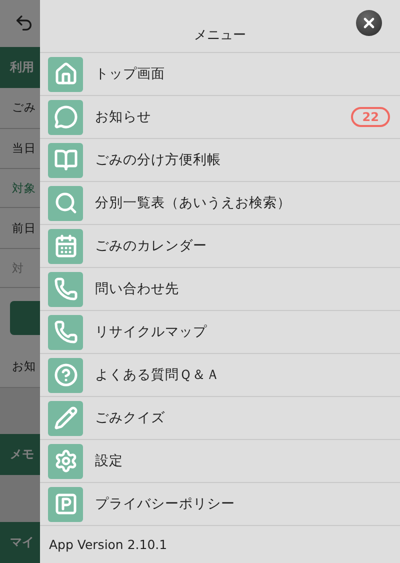 Image resolution: width=400 pixels, height=563 pixels. Describe the element at coordinates (65, 246) in the screenshot. I see `calendar-icon` at that location.